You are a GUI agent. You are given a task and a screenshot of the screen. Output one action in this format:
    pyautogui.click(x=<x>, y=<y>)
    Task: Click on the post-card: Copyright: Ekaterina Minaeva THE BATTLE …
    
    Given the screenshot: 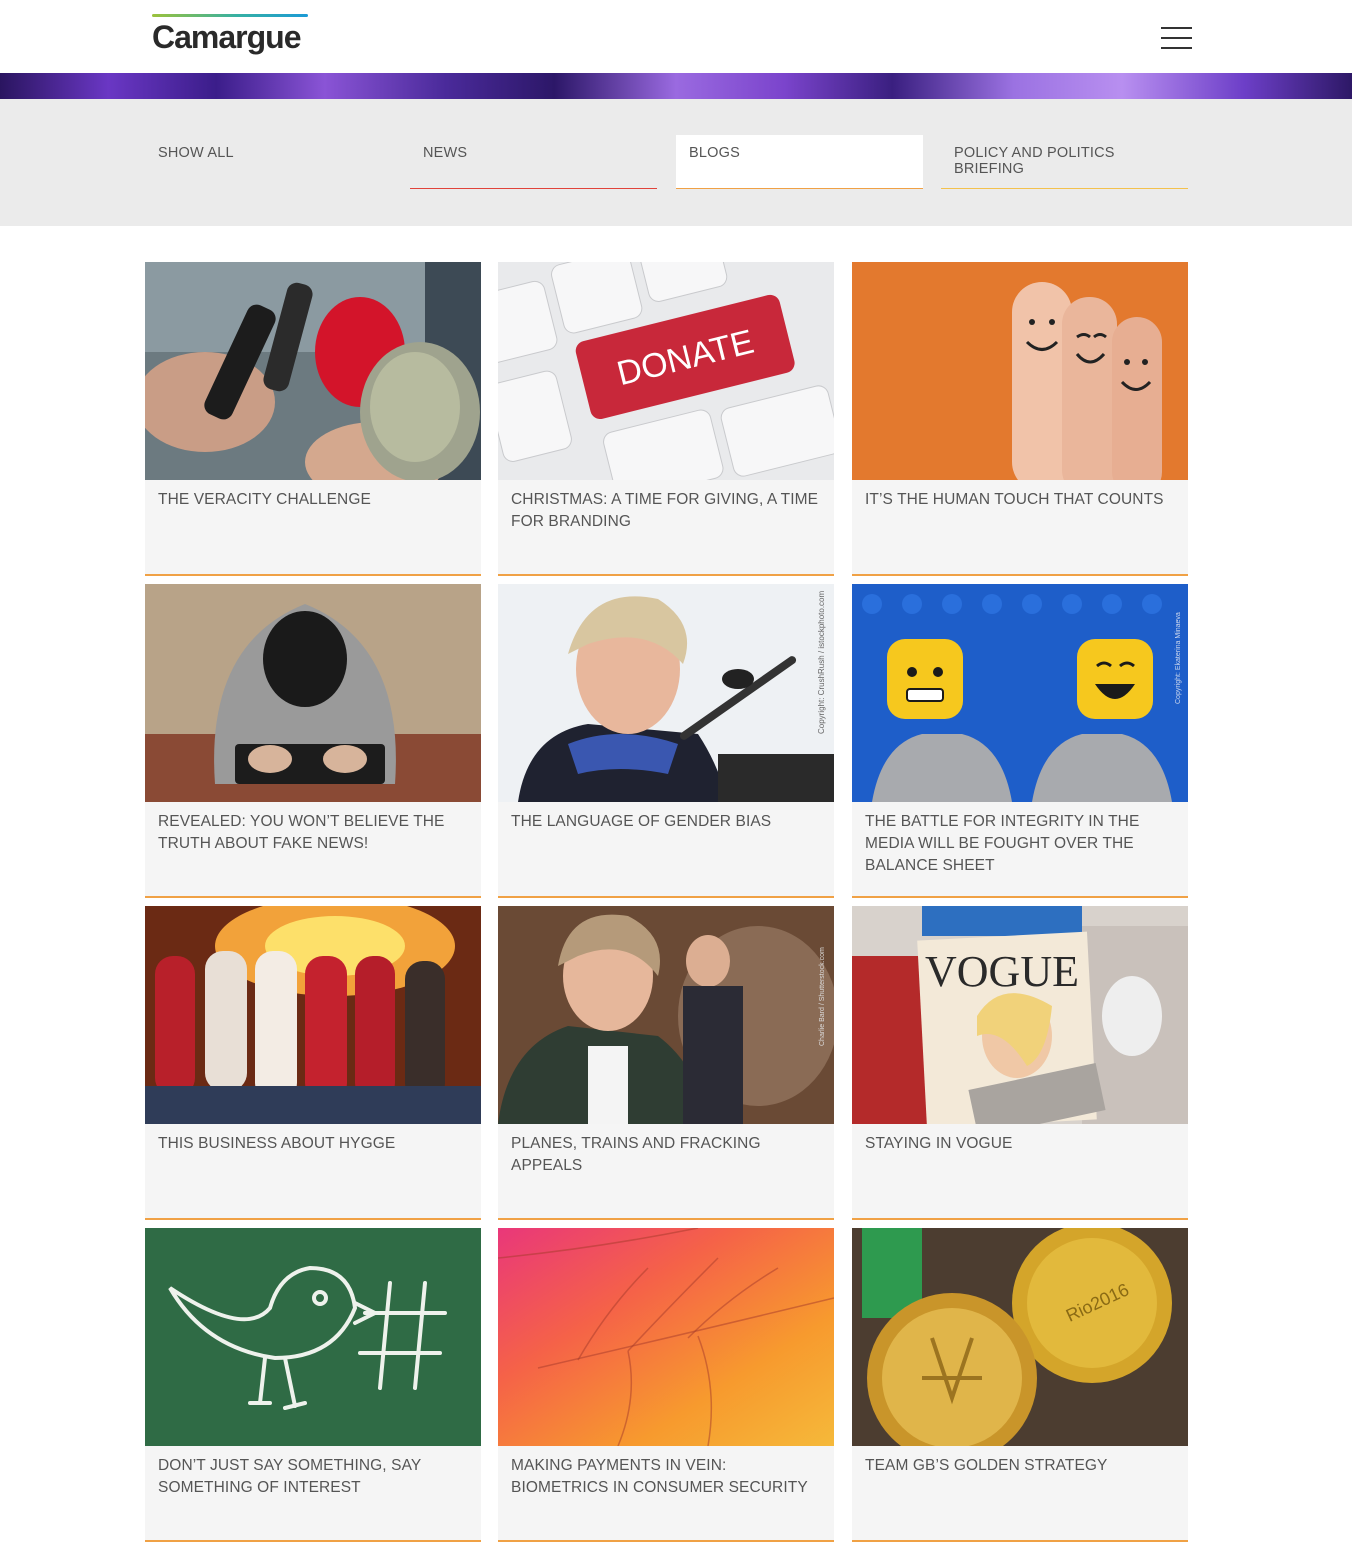 What is the action you would take?
    pyautogui.click(x=1020, y=741)
    